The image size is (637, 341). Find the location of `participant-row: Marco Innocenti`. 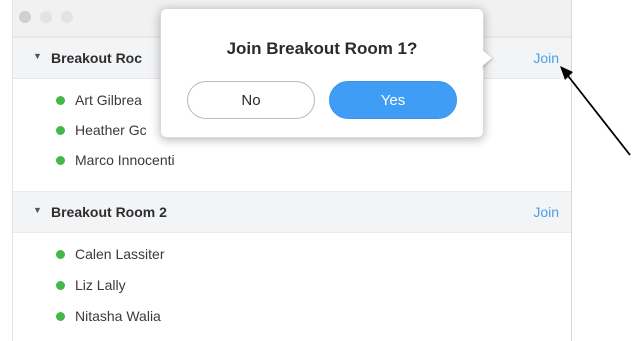

participant-row: Marco Innocenti is located at coordinates (292, 161).